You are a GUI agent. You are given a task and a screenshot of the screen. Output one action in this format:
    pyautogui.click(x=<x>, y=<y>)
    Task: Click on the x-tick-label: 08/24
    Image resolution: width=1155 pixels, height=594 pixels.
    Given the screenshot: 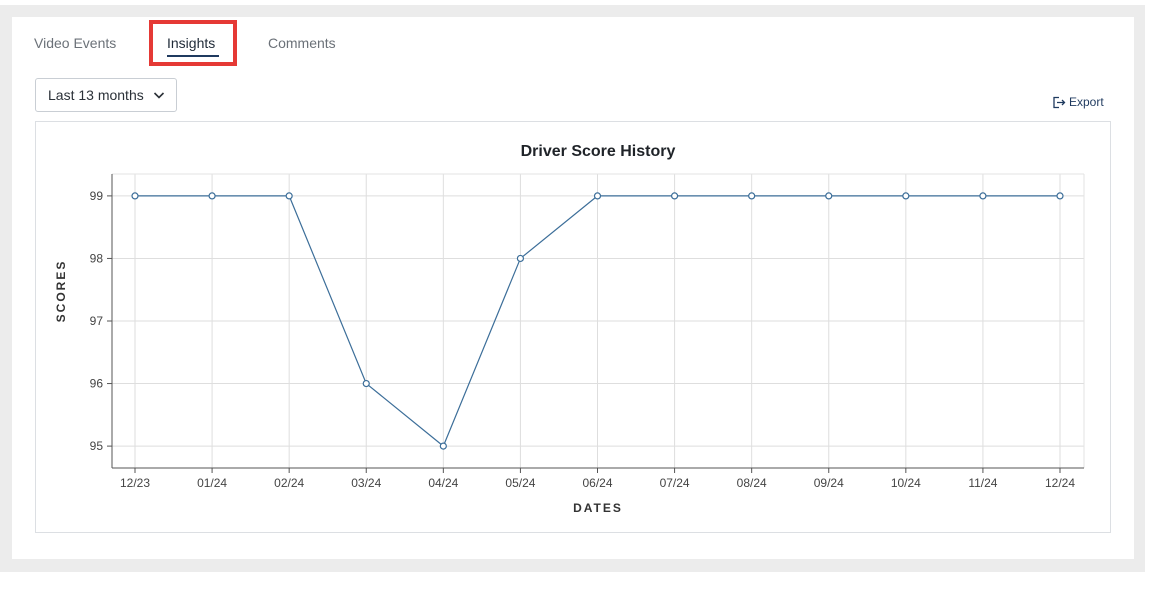 What is the action you would take?
    pyautogui.click(x=752, y=483)
    